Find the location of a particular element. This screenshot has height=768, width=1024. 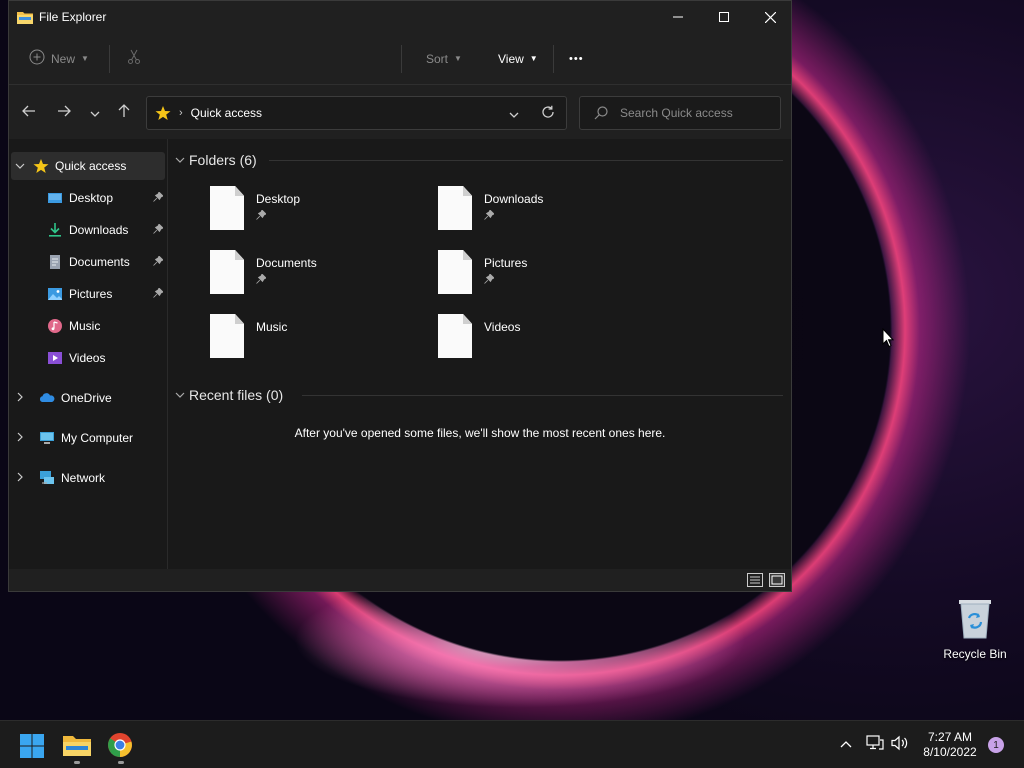

address-location: Quick access is located at coordinates (226, 113).